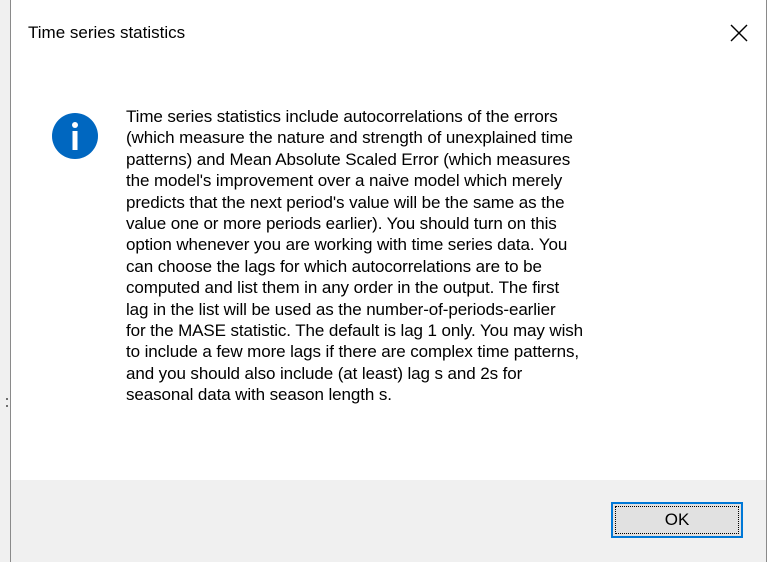 Image resolution: width=768 pixels, height=562 pixels. I want to click on background-window-edge, so click(5, 281).